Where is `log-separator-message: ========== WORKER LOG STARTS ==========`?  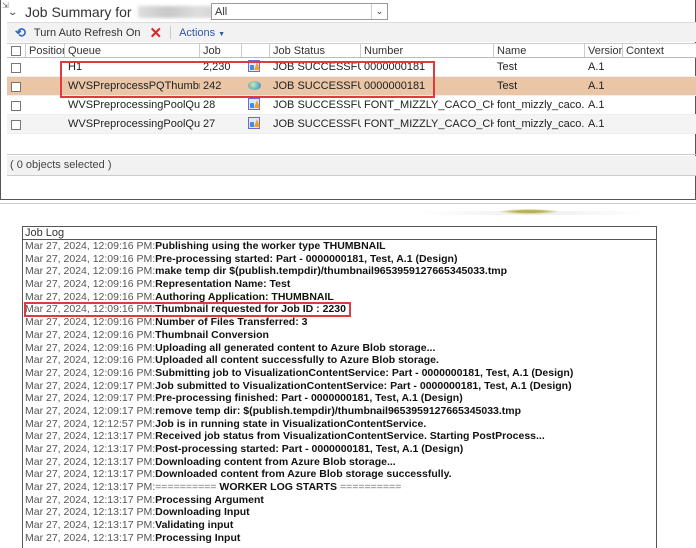 log-separator-message: ========== WORKER LOG STARTS ========== is located at coordinates (278, 487).